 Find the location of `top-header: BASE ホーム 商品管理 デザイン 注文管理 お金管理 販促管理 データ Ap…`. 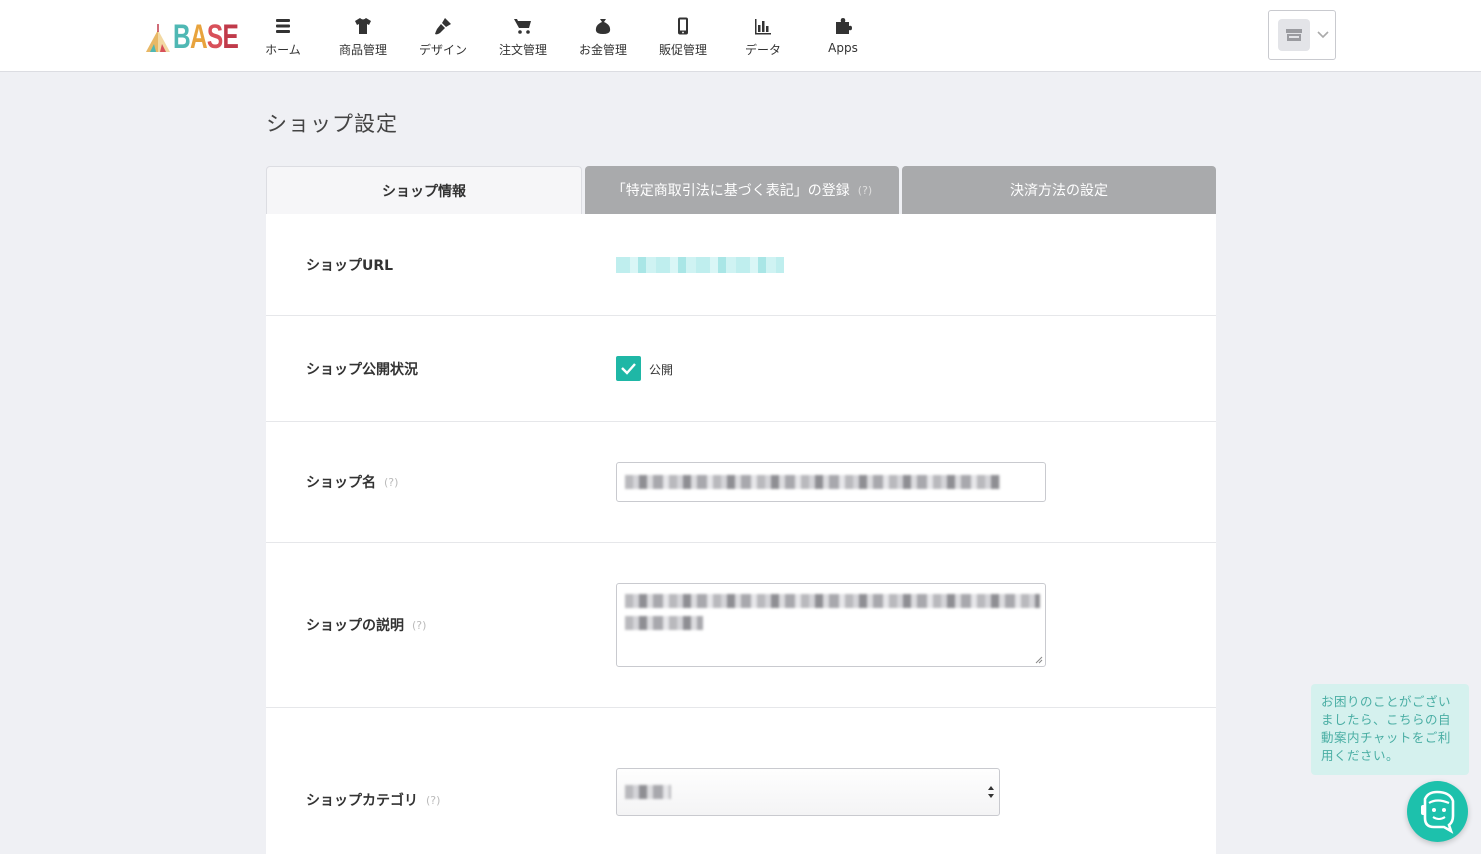

top-header: BASE ホーム 商品管理 デザイン 注文管理 お金管理 販促管理 データ Ap… is located at coordinates (740, 36).